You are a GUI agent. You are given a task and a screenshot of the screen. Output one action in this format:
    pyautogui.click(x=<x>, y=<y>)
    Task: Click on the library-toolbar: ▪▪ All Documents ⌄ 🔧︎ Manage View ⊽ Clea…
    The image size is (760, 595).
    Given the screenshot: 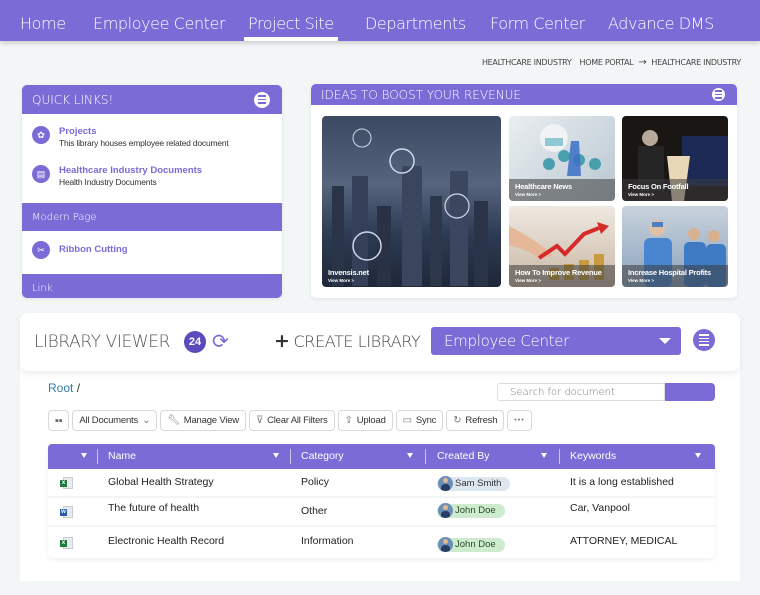 What is the action you would take?
    pyautogui.click(x=290, y=420)
    